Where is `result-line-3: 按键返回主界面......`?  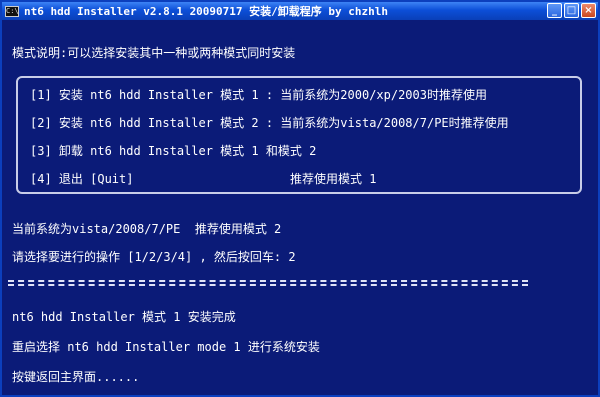 result-line-3: 按键返回主界面...... is located at coordinates (76, 377).